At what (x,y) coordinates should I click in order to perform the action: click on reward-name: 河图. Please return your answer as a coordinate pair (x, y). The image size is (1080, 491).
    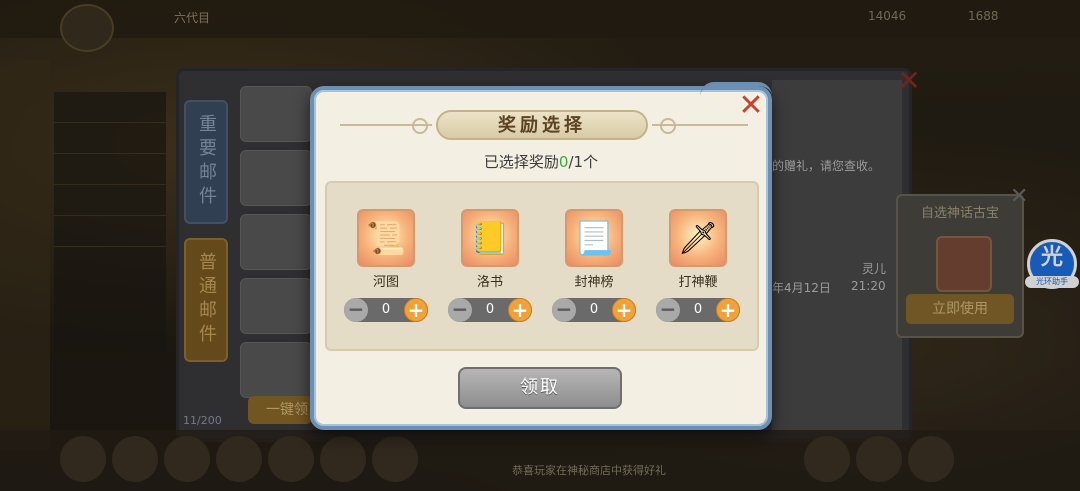
    Looking at the image, I should click on (385, 282).